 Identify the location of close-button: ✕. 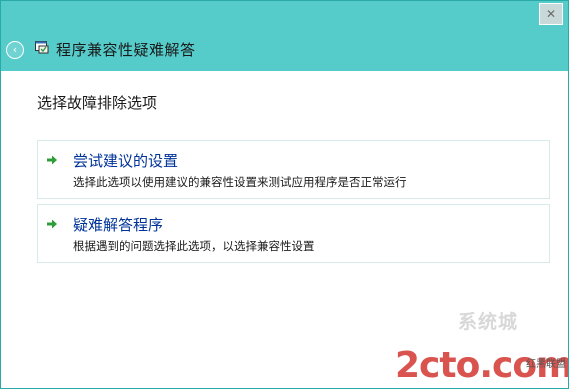
(551, 14).